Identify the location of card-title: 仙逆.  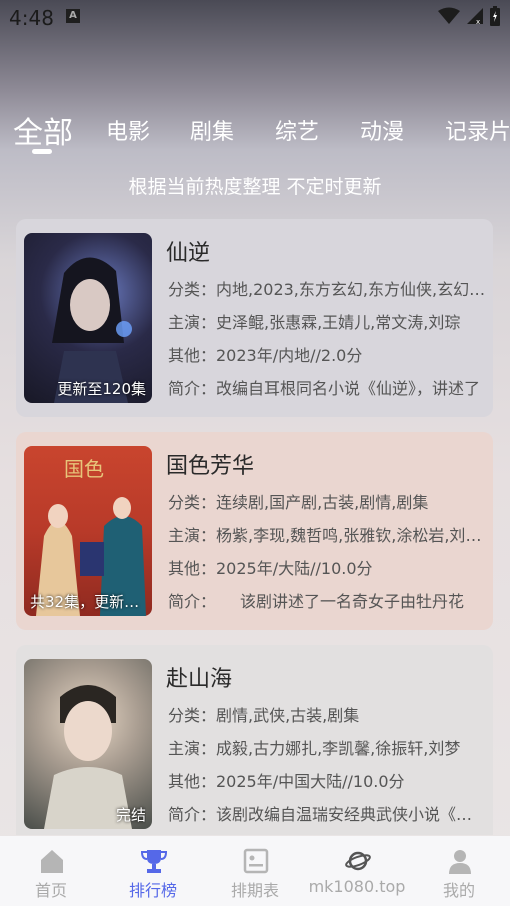
(188, 253).